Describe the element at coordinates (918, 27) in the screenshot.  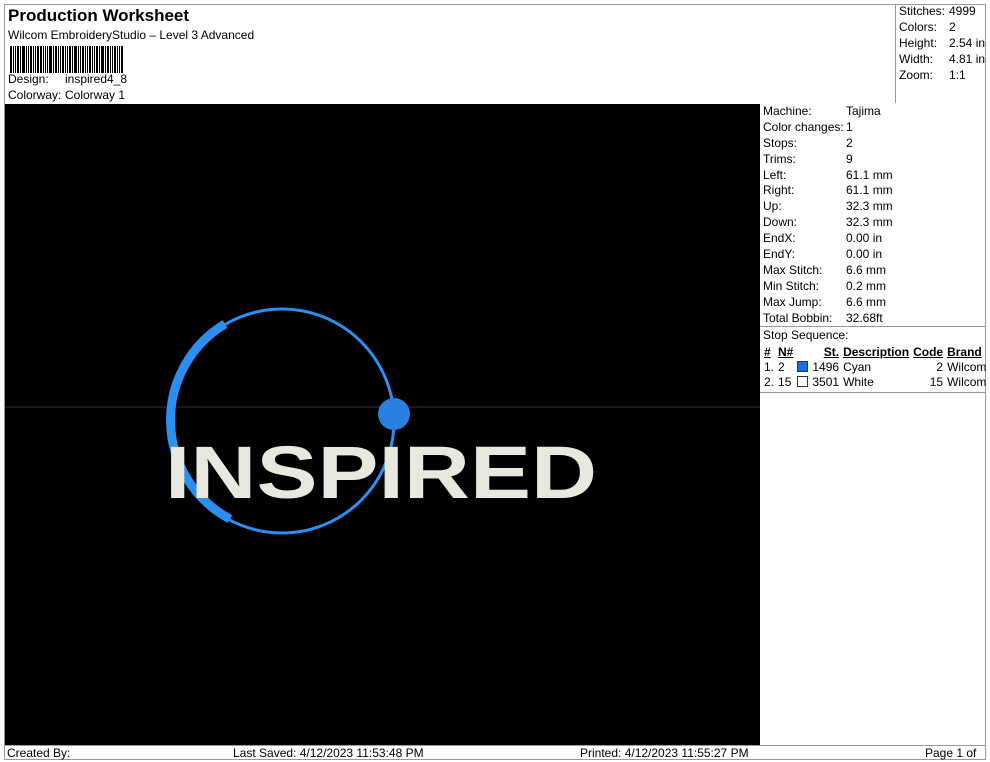
I see `stat-label: Colors:` at that location.